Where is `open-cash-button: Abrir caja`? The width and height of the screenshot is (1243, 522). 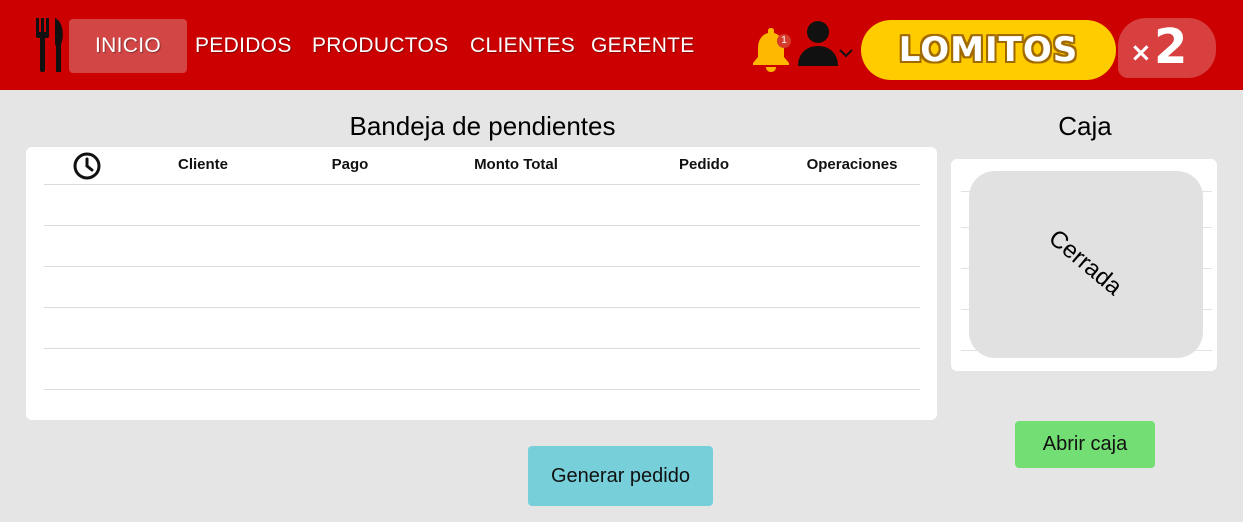 open-cash-button: Abrir caja is located at coordinates (1085, 444).